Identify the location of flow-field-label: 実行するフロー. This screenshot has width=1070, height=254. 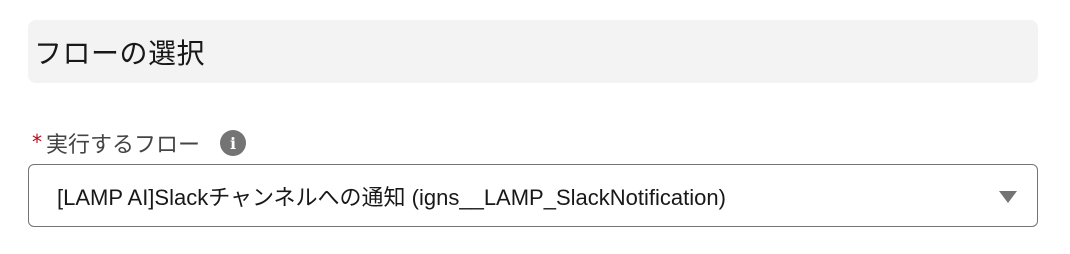
(123, 145).